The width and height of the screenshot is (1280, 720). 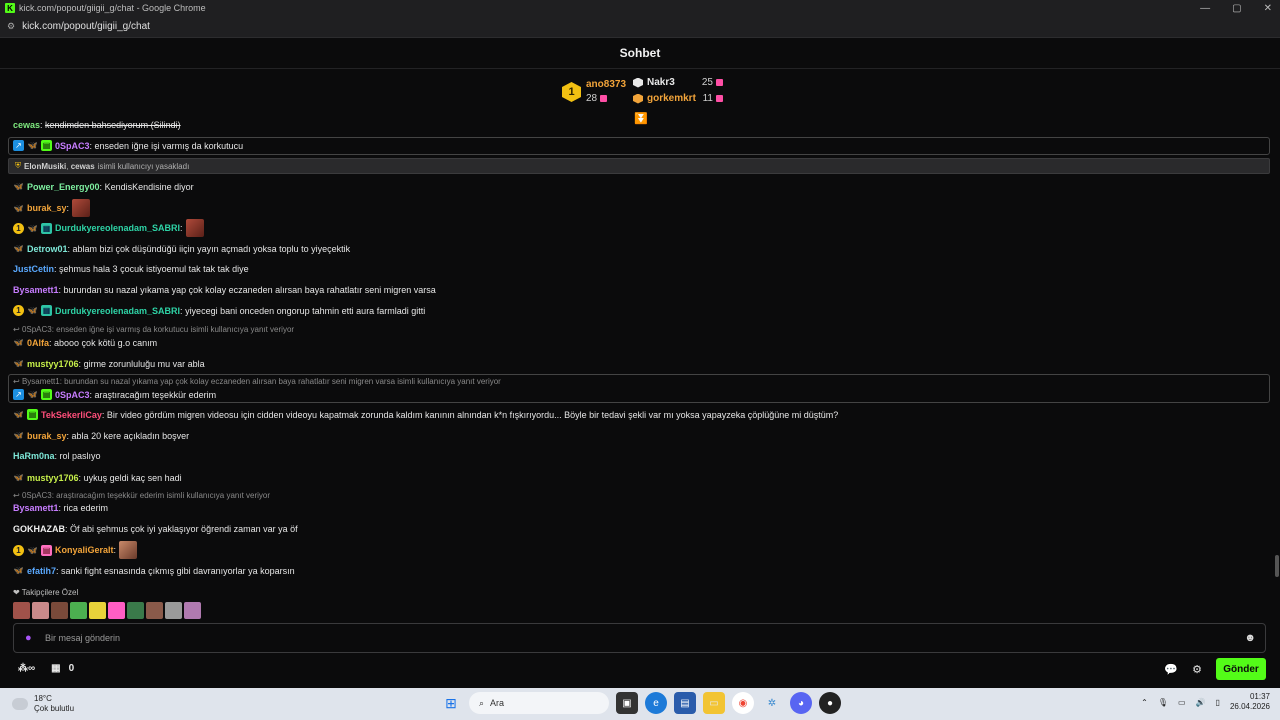 I want to click on leaderboard-third-user: gorkemkrt, so click(x=671, y=98).